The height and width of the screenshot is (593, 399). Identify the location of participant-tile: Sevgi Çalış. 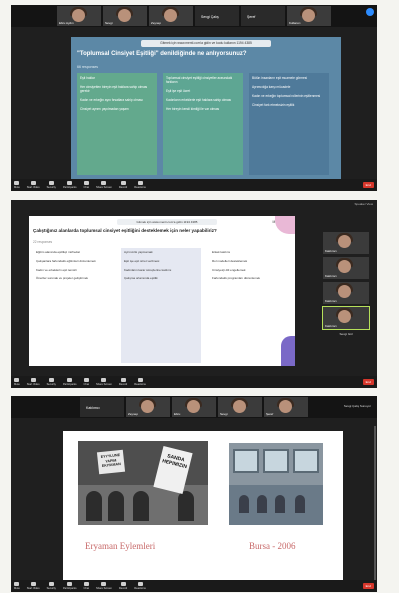
(217, 16).